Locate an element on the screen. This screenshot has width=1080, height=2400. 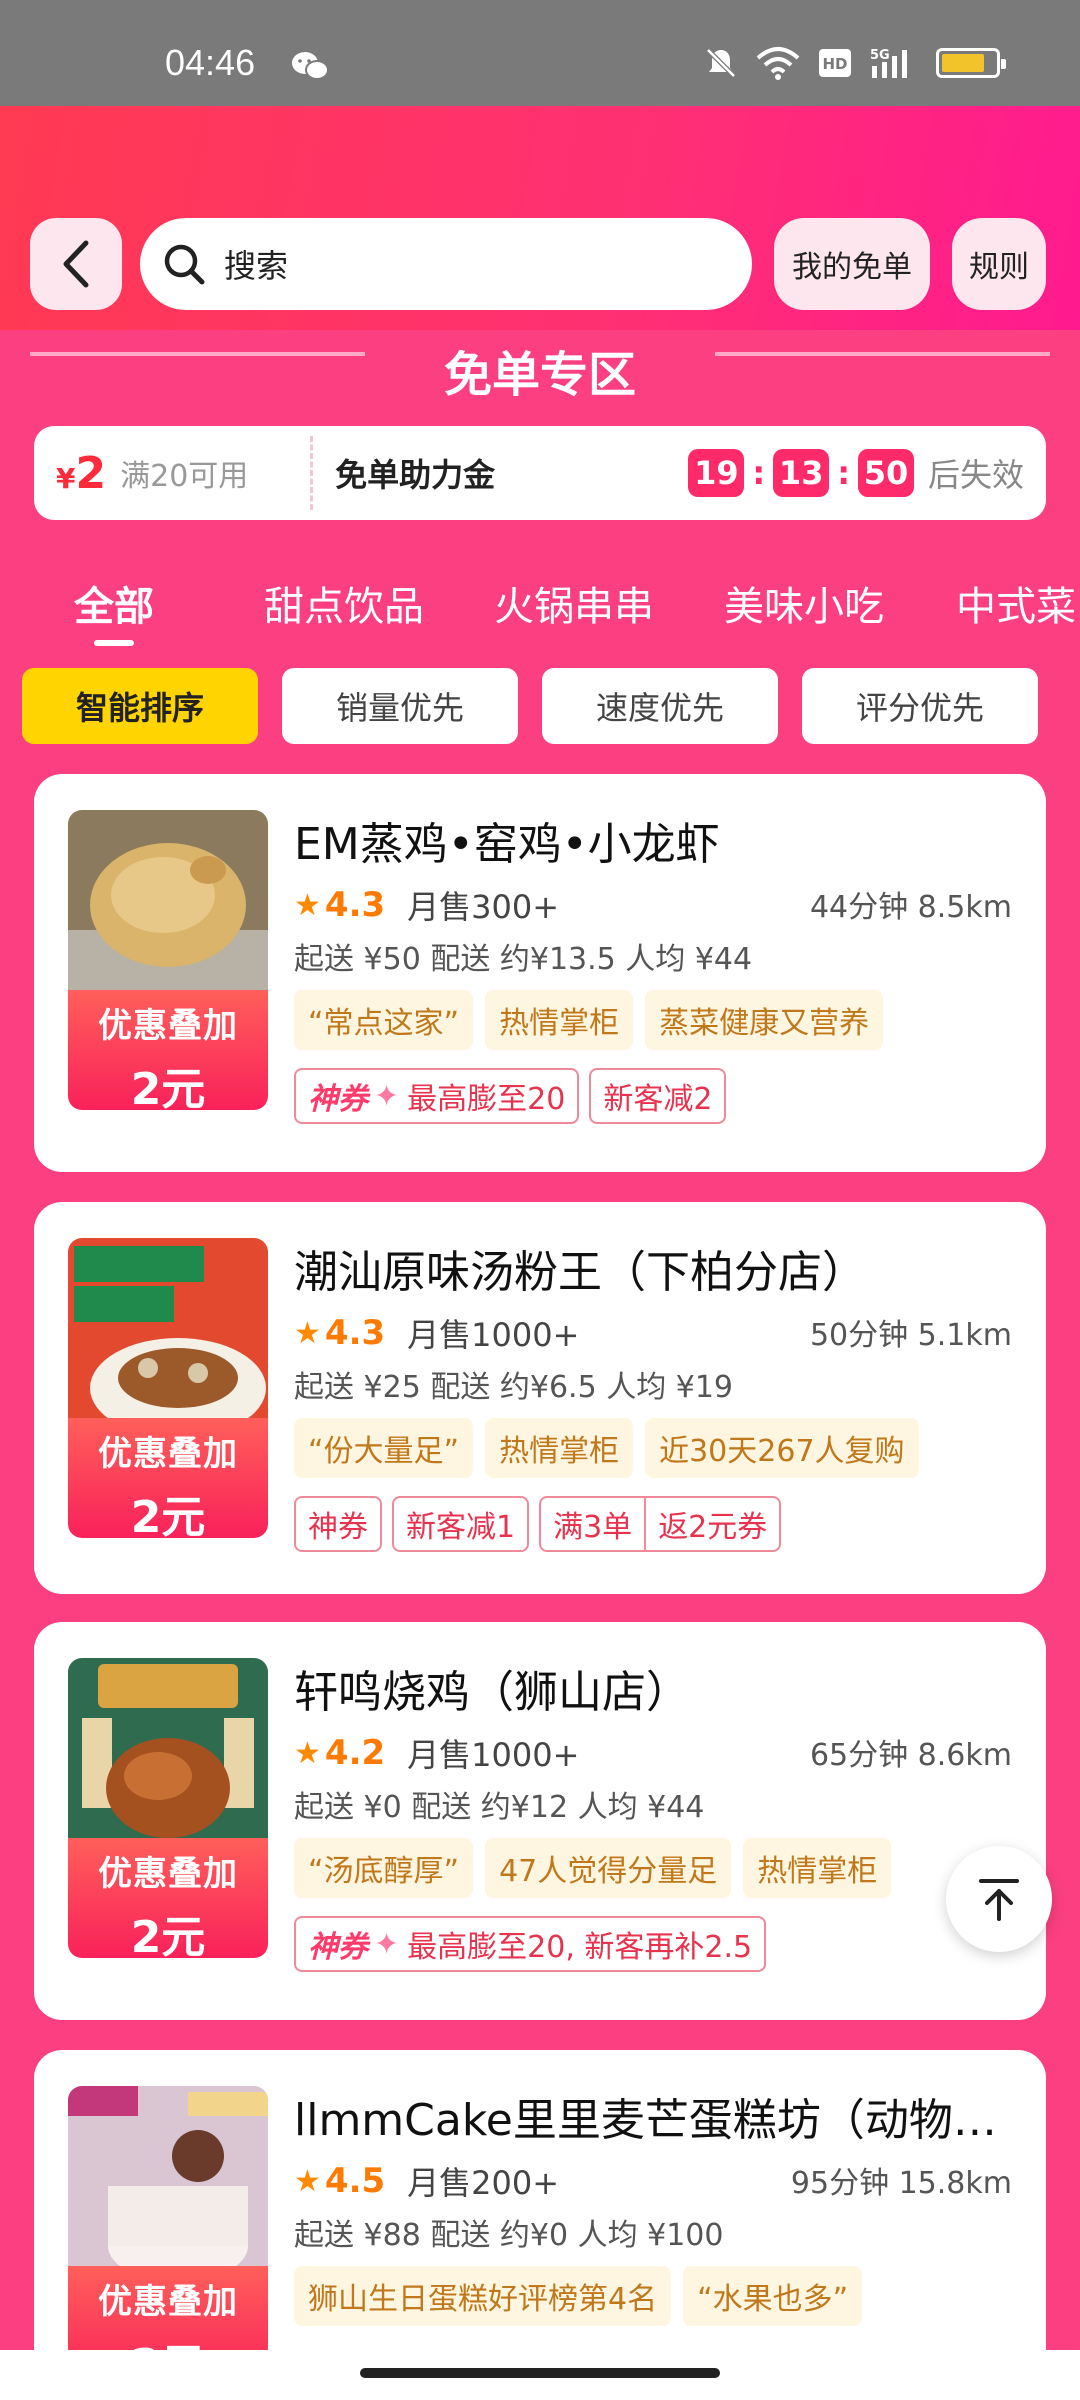
coupon-divider is located at coordinates (312, 473).